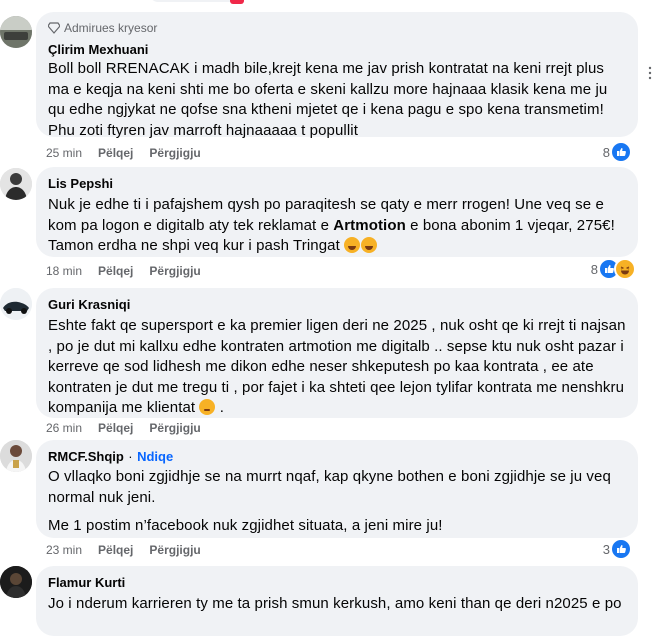 This screenshot has height=636, width=656. I want to click on comment-author: RMCF.Shqip, so click(86, 456).